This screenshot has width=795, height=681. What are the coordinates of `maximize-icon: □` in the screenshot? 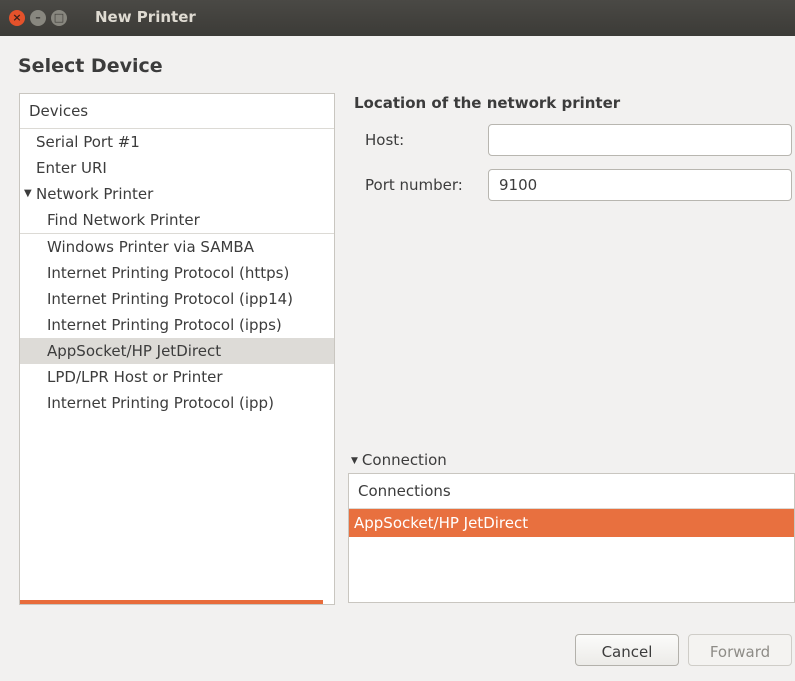 It's located at (59, 18).